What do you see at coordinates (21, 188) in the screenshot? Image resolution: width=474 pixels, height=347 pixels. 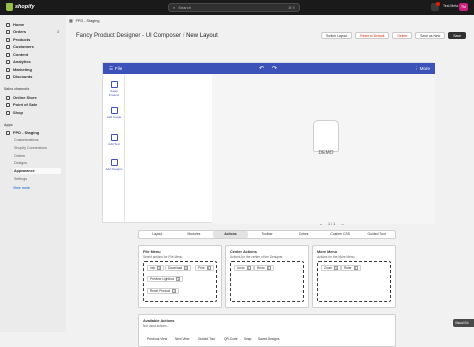 I see `view-more-link: View more` at bounding box center [21, 188].